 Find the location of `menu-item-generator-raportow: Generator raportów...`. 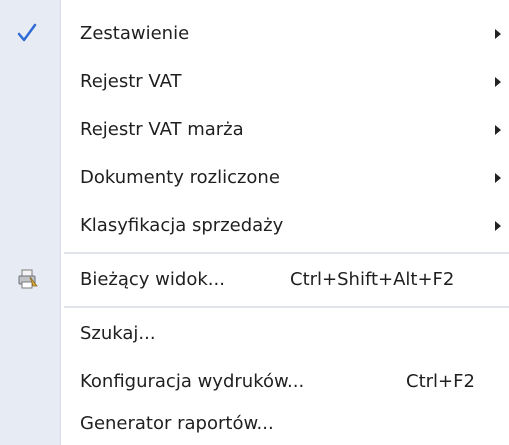

menu-item-generator-raportow: Generator raportów... is located at coordinates (254, 424).